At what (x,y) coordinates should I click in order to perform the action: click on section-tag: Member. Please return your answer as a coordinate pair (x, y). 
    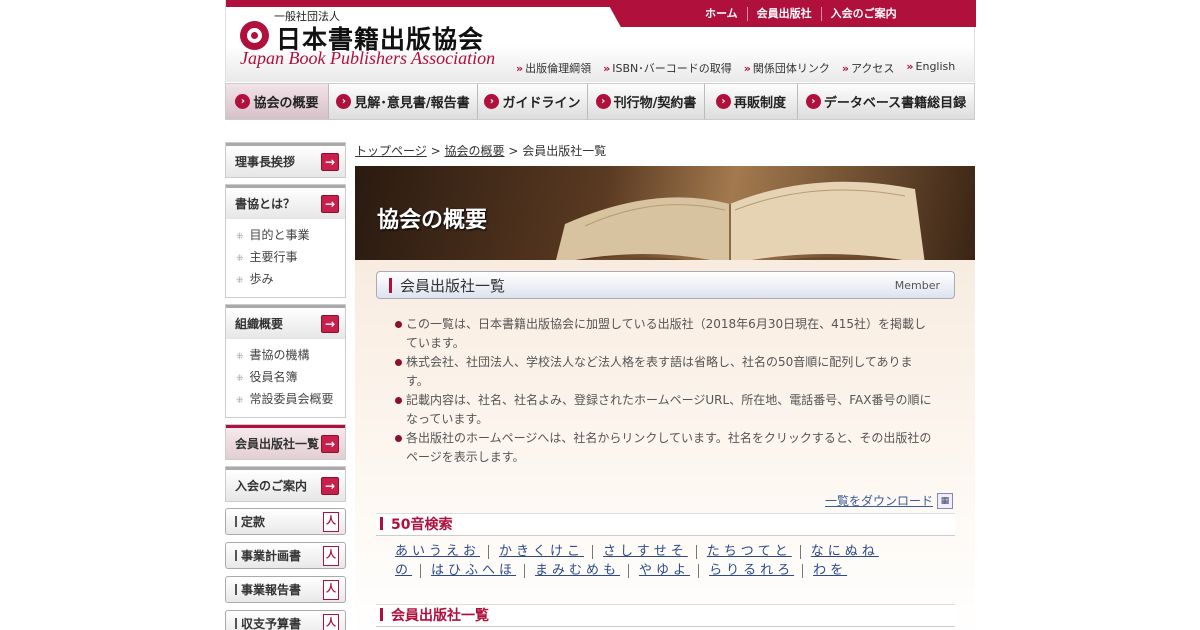
    Looking at the image, I should click on (917, 285).